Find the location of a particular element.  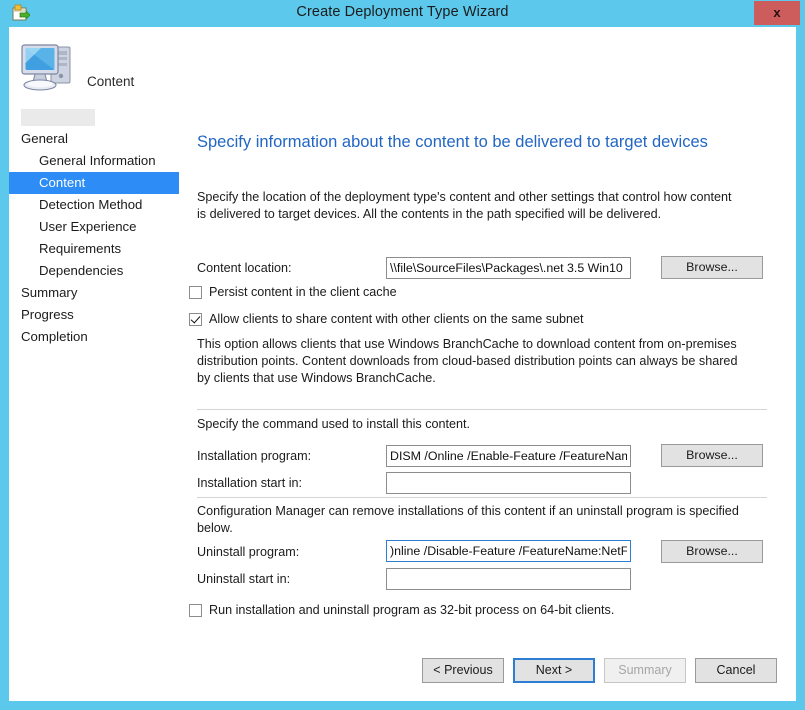

previous-button: < Previous is located at coordinates (463, 670).